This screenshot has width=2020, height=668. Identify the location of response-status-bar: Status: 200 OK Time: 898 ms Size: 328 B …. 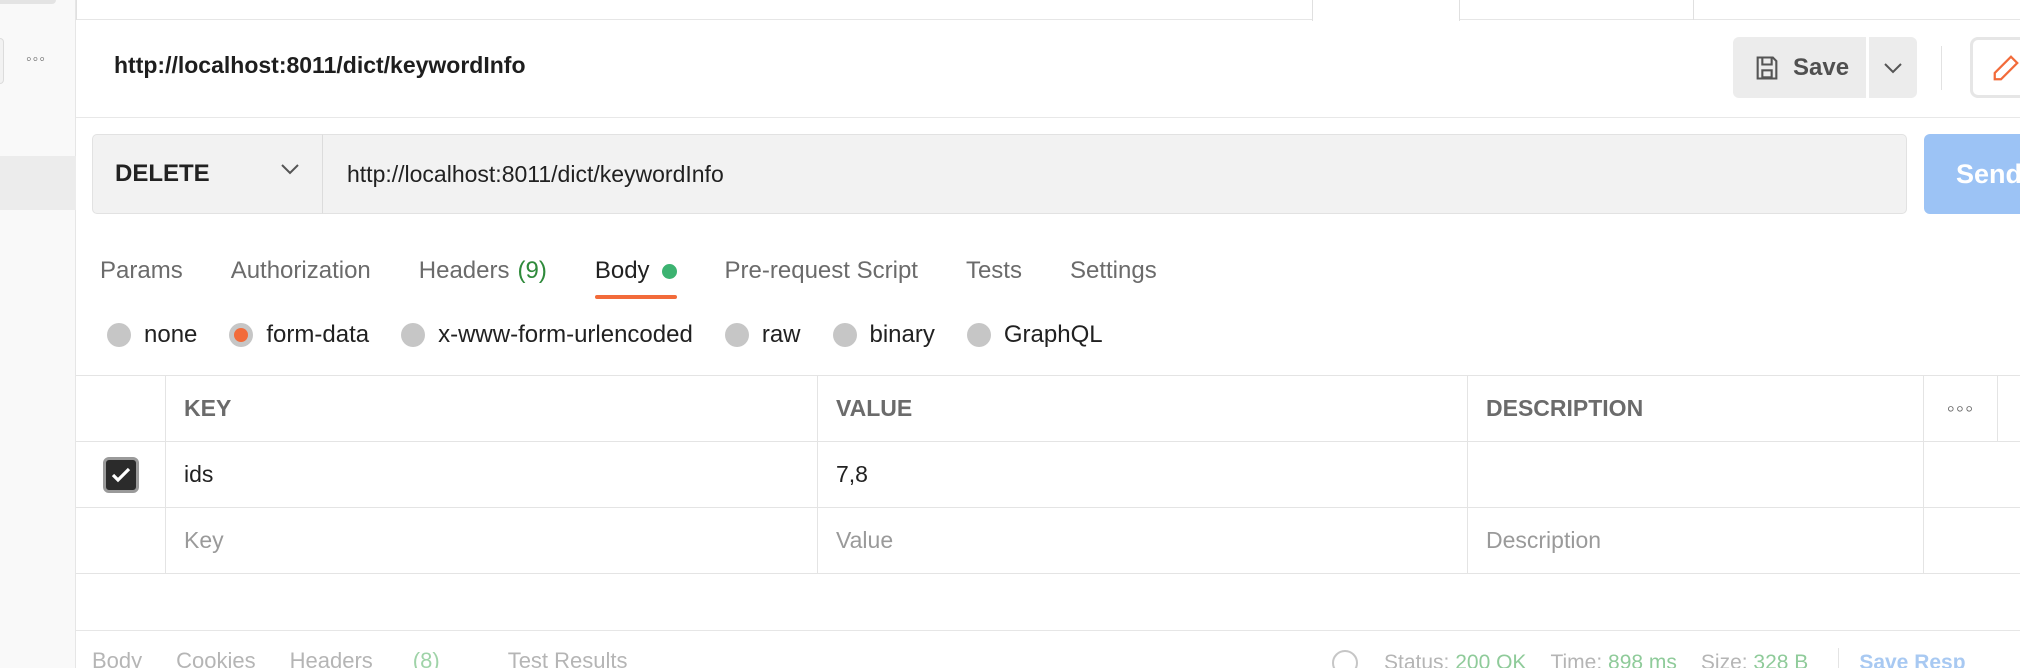
(1649, 658).